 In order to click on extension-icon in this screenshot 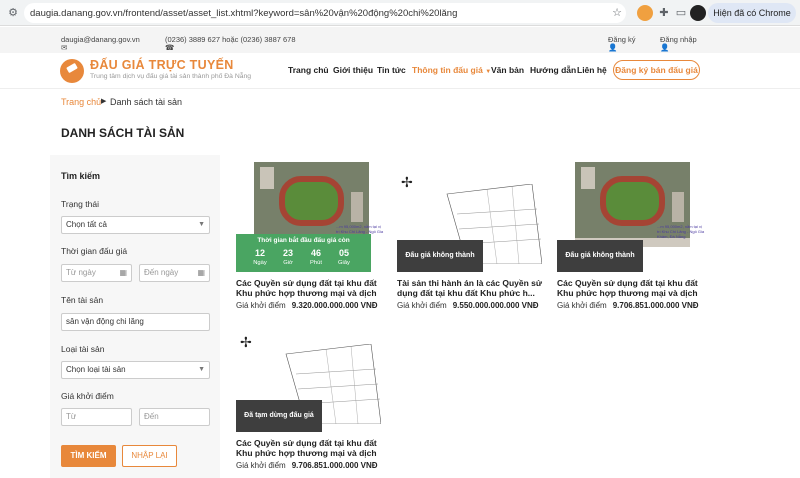, I will do `click(645, 13)`.